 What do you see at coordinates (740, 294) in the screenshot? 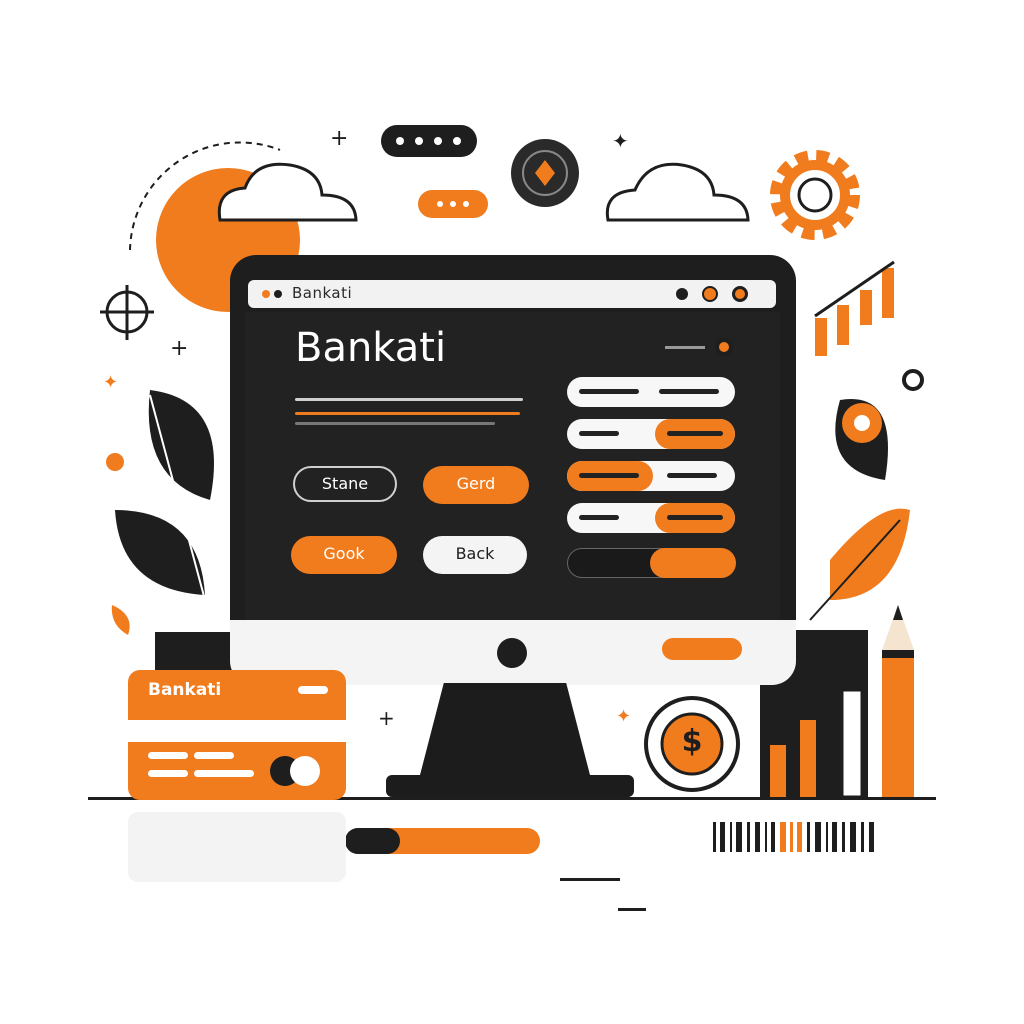
I see `close-icon` at bounding box center [740, 294].